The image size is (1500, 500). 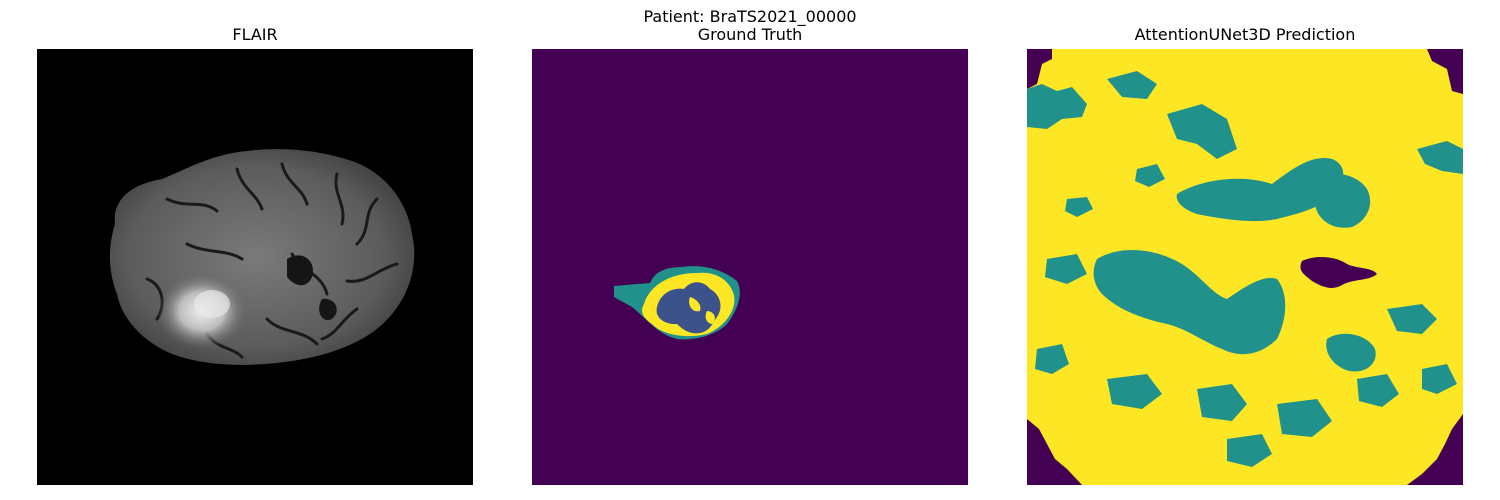 I want to click on prediction-panel-title: AttentionUNet3D Prediction, so click(x=1245, y=34).